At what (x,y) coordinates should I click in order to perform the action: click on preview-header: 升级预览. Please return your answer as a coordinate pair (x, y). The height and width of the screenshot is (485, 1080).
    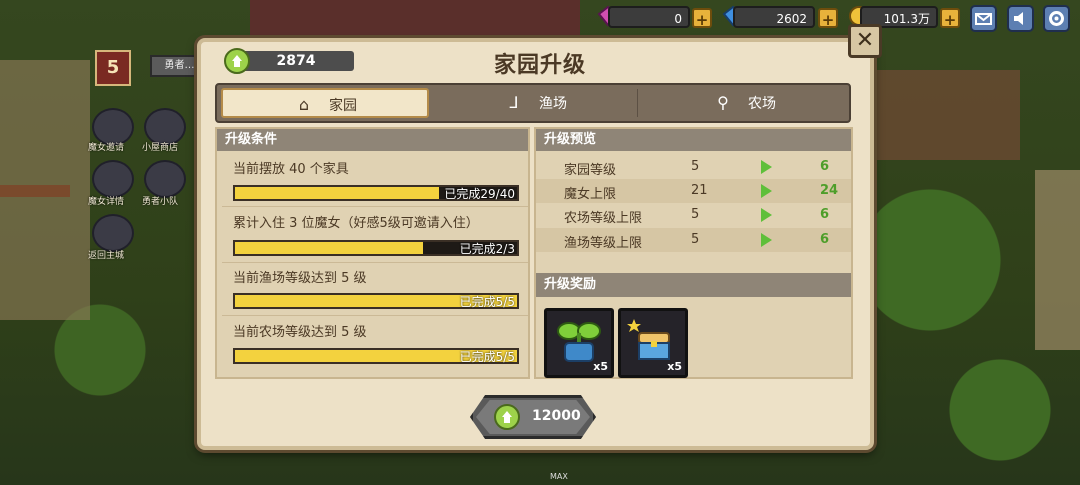
    Looking at the image, I should click on (693, 140).